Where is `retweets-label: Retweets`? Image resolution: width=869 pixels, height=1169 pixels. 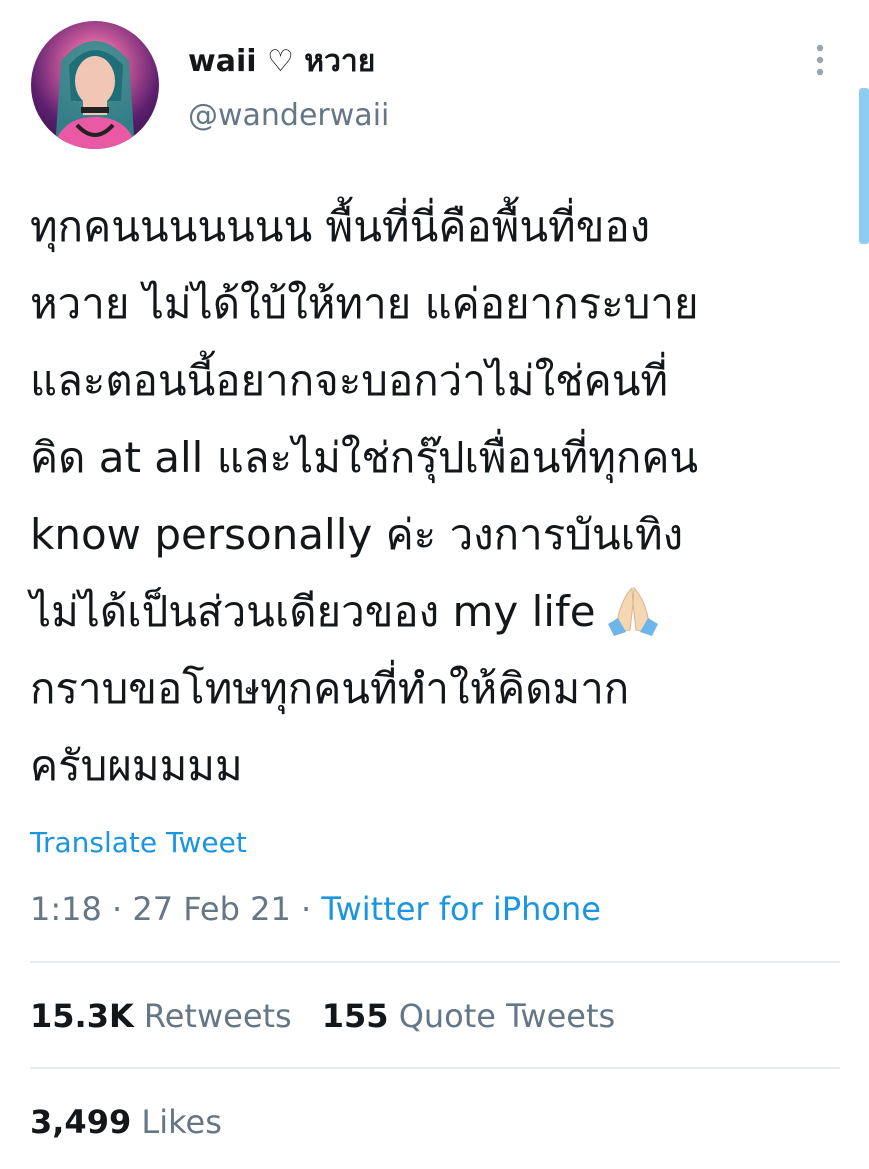 retweets-label: Retweets is located at coordinates (217, 1016).